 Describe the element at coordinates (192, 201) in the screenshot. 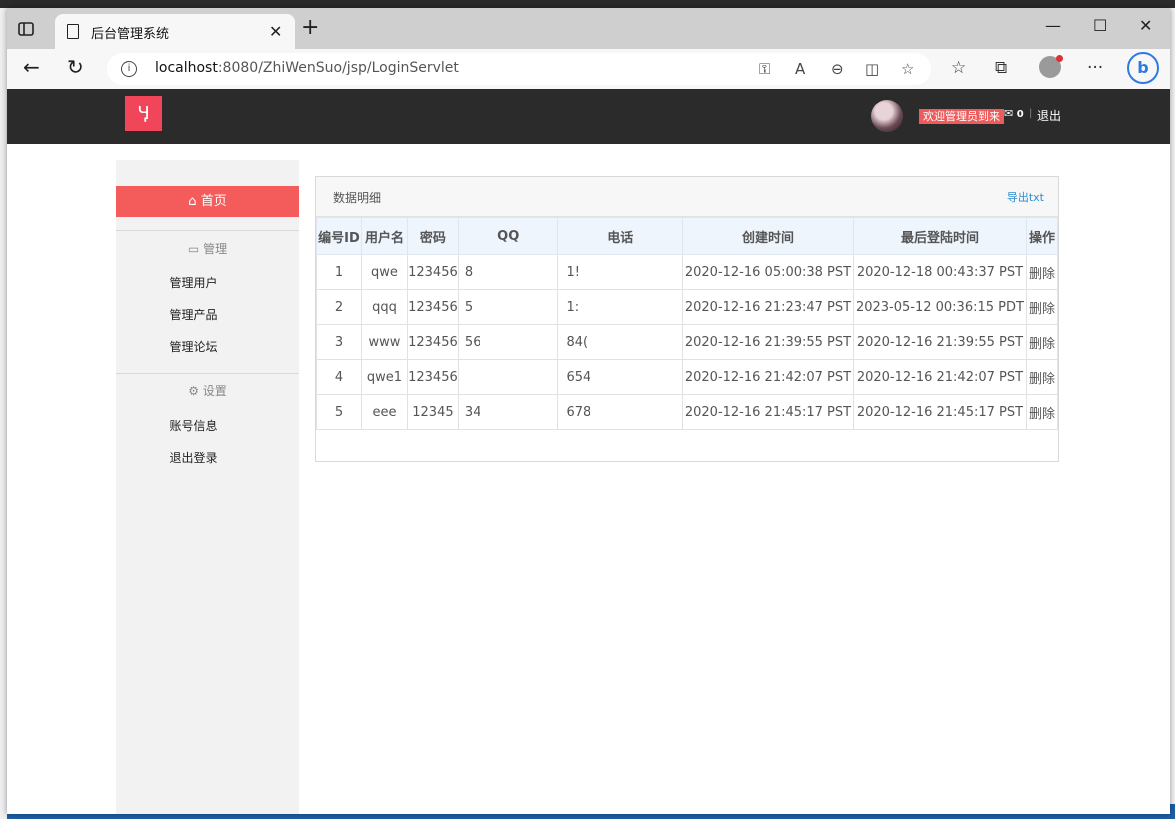

I see `home-icon: ⌂` at that location.